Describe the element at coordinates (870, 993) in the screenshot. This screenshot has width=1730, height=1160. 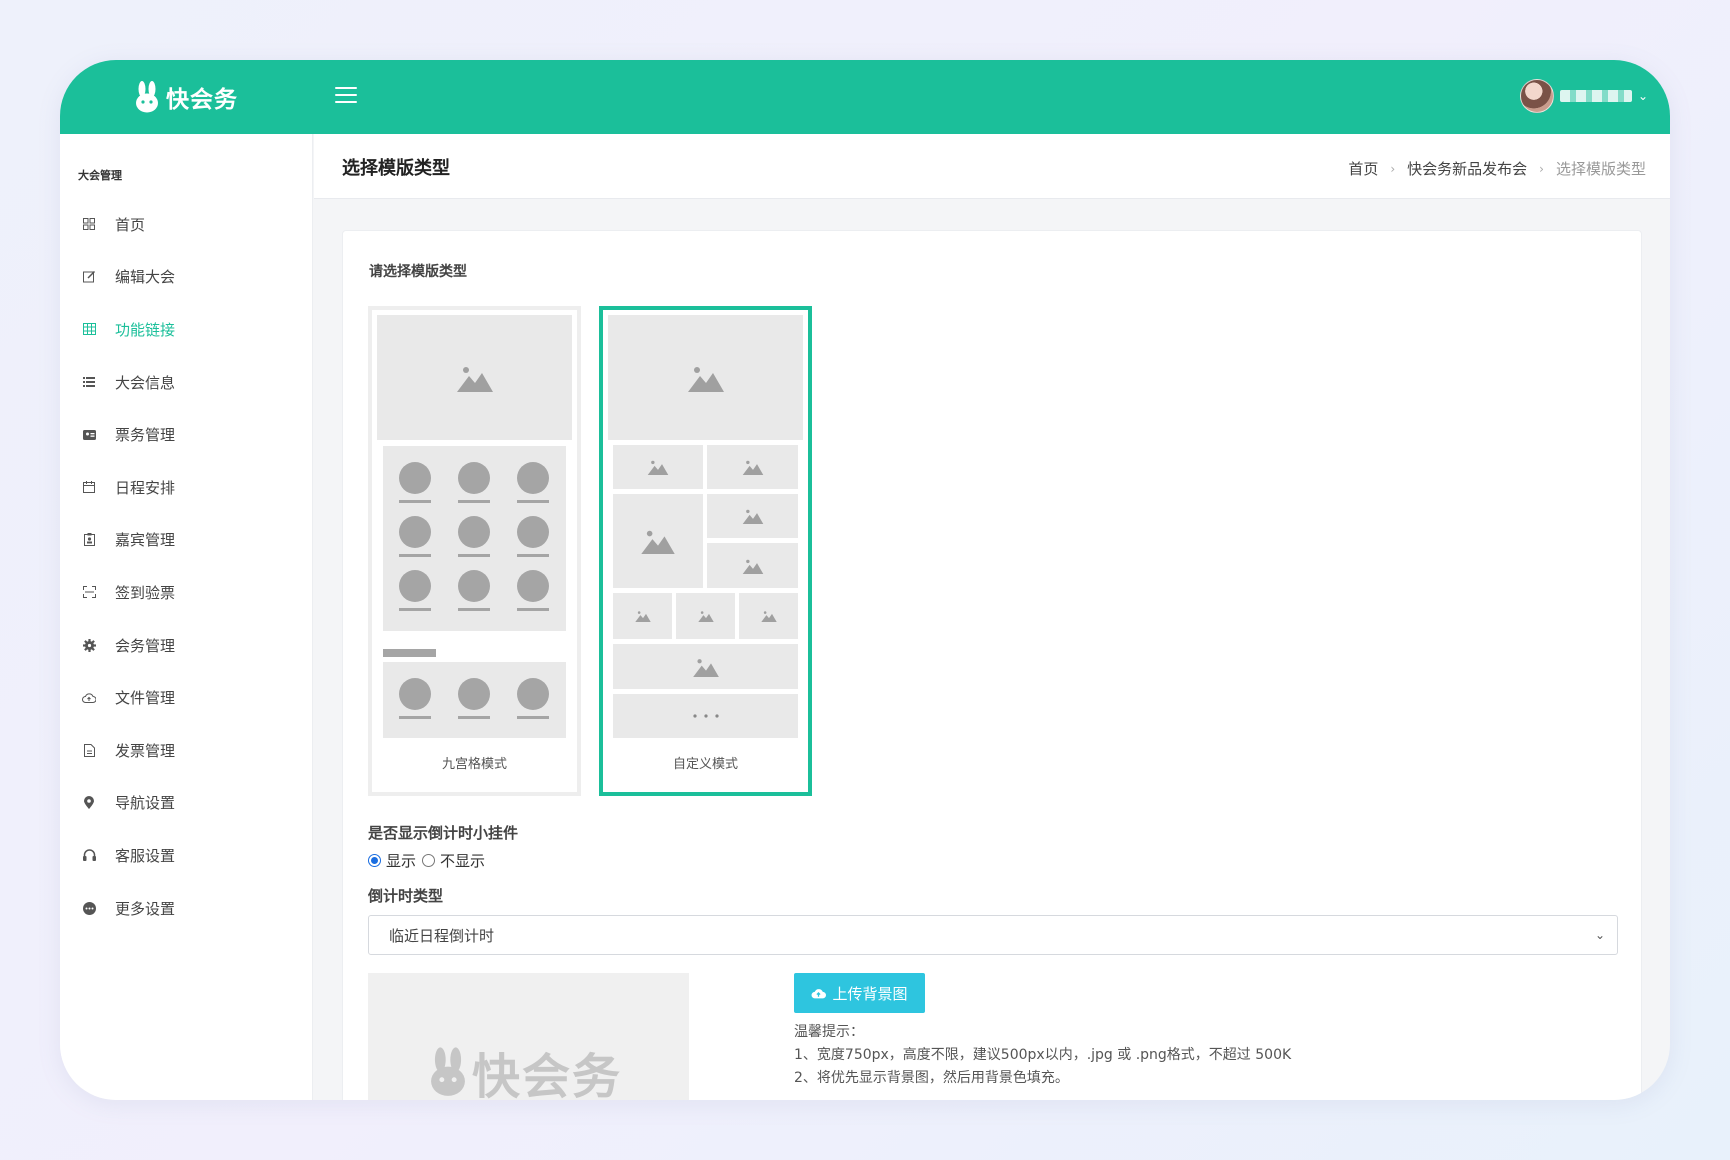
I see `upload-button-label: 上传背景图` at that location.